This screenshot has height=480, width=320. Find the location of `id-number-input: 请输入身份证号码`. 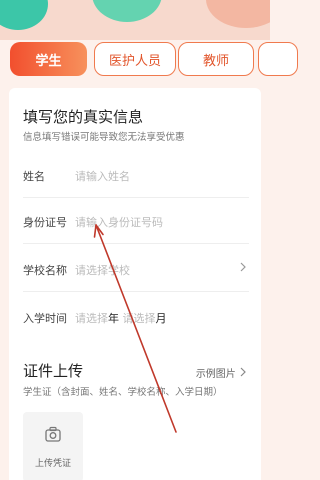

id-number-input: 请输入身份证号码 is located at coordinates (119, 222).